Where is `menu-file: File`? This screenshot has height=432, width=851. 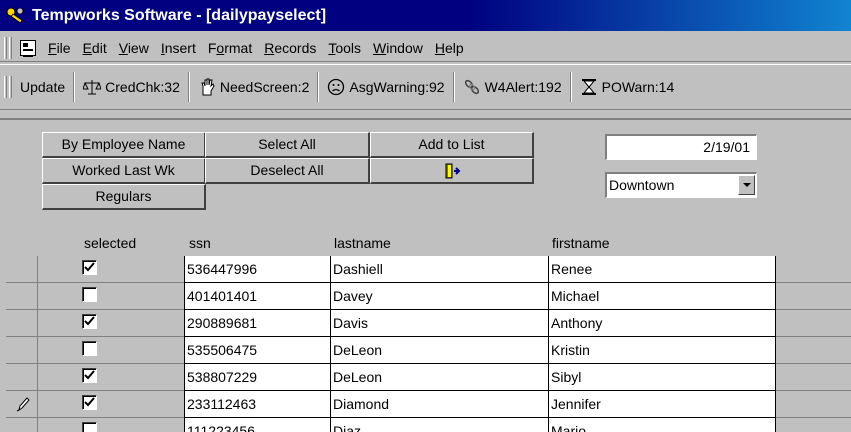
menu-file: File is located at coordinates (59, 48).